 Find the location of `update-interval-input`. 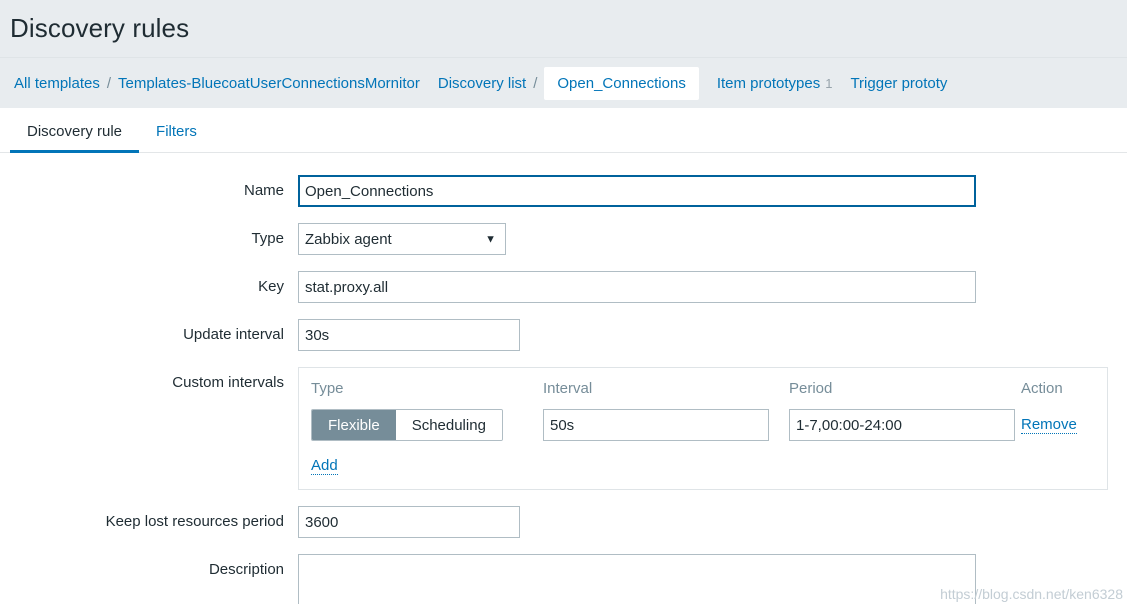

update-interval-input is located at coordinates (409, 335).